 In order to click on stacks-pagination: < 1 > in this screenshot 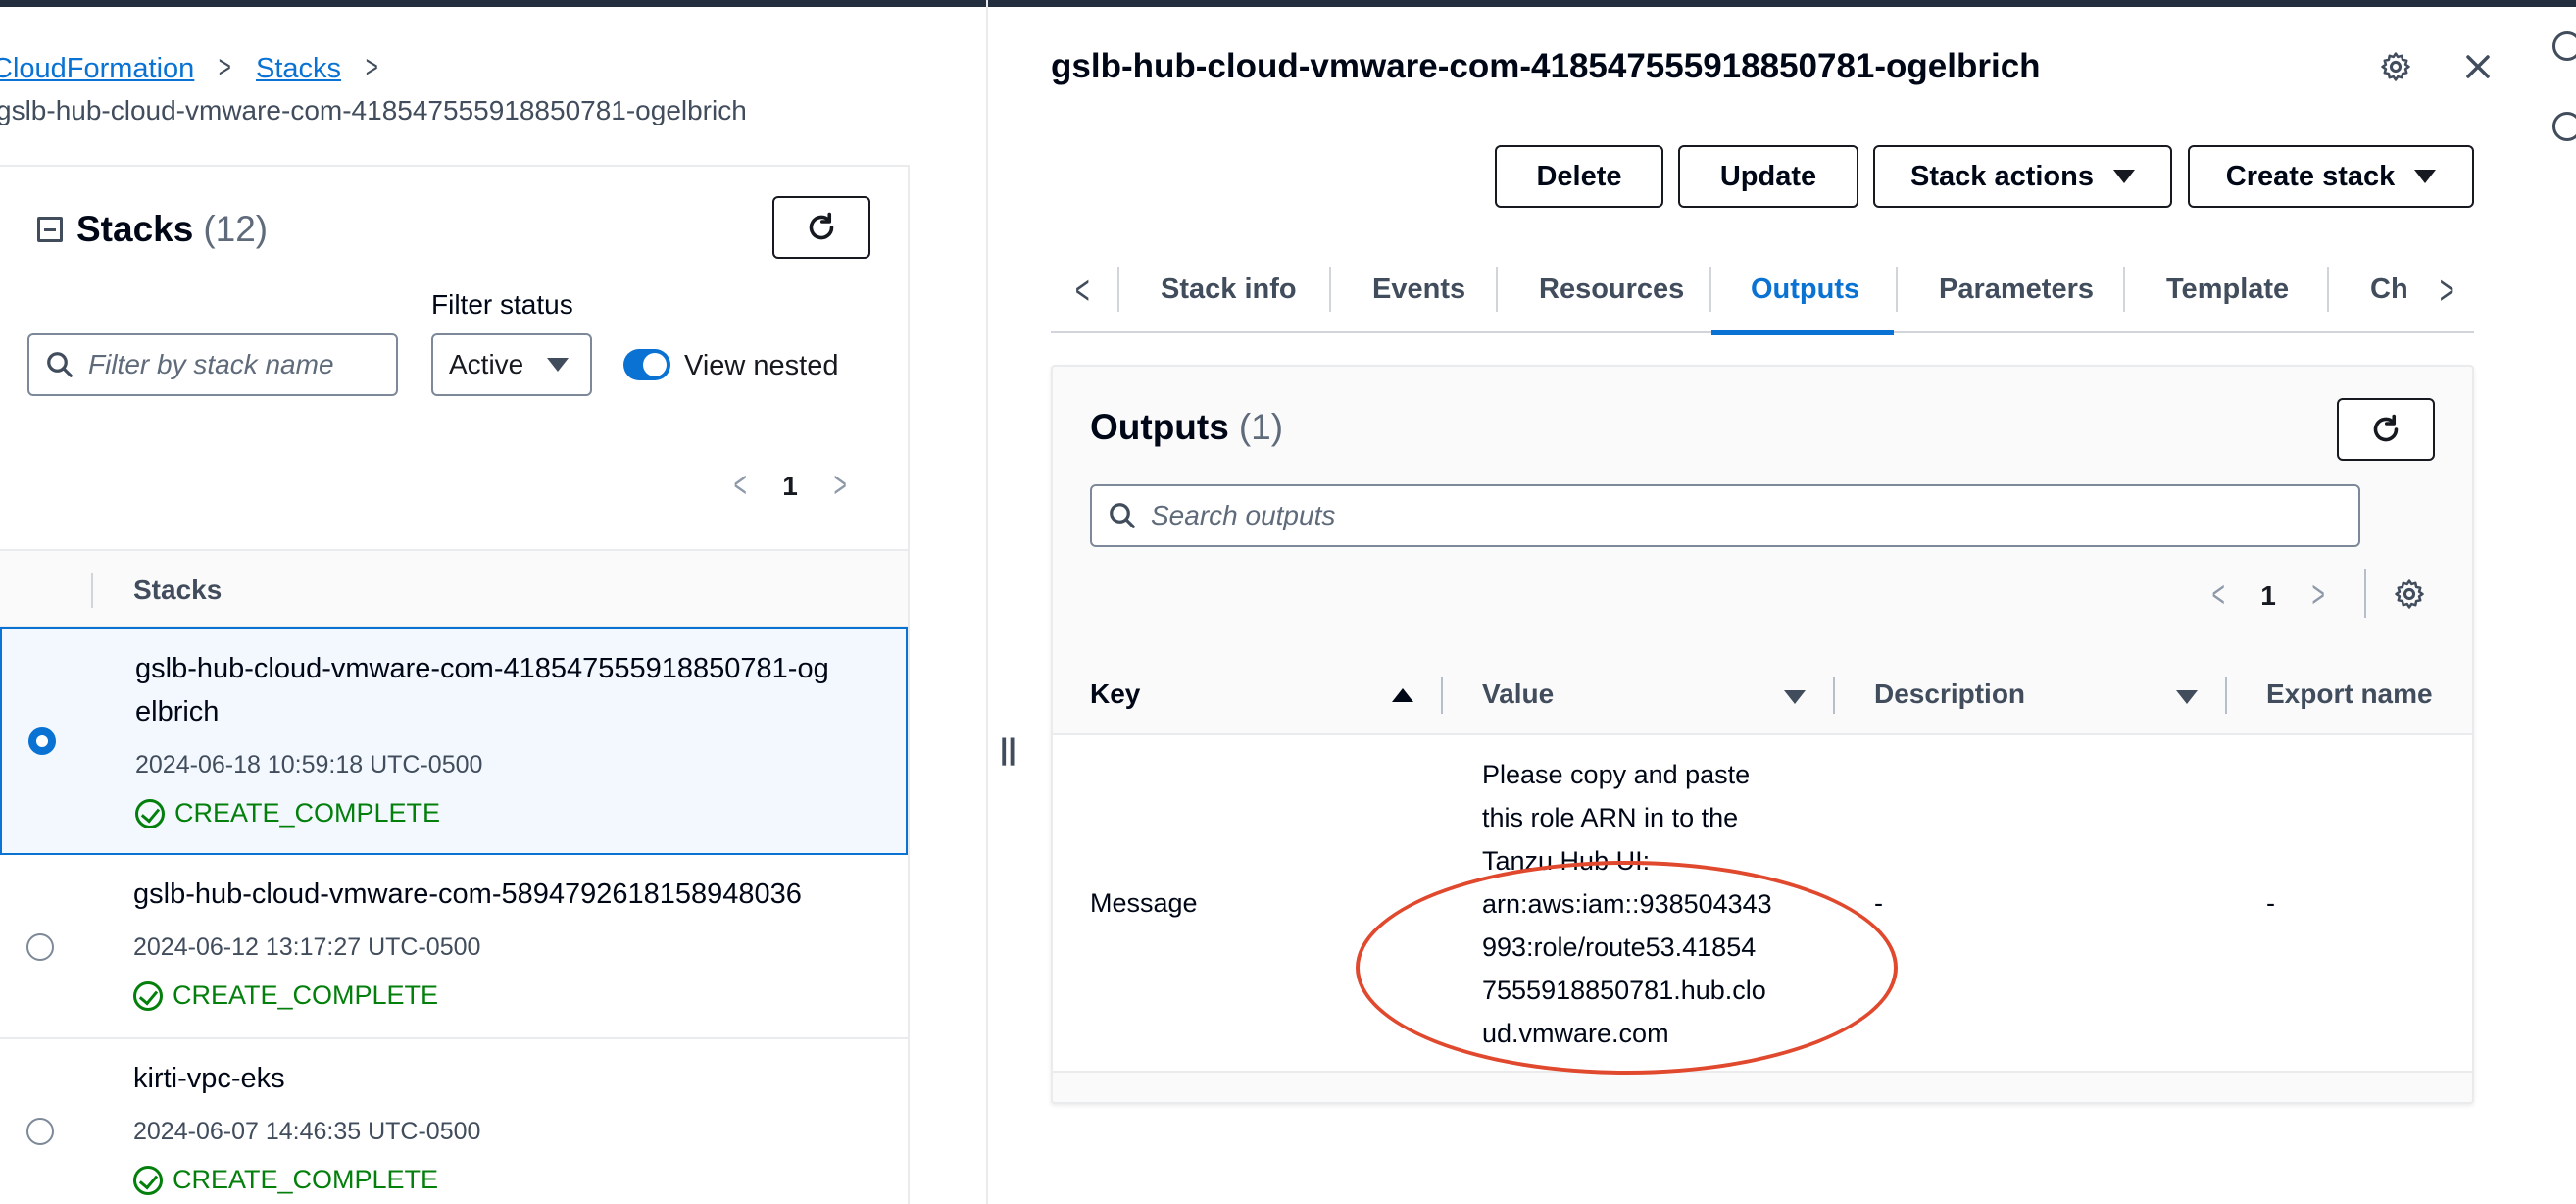, I will do `click(790, 486)`.